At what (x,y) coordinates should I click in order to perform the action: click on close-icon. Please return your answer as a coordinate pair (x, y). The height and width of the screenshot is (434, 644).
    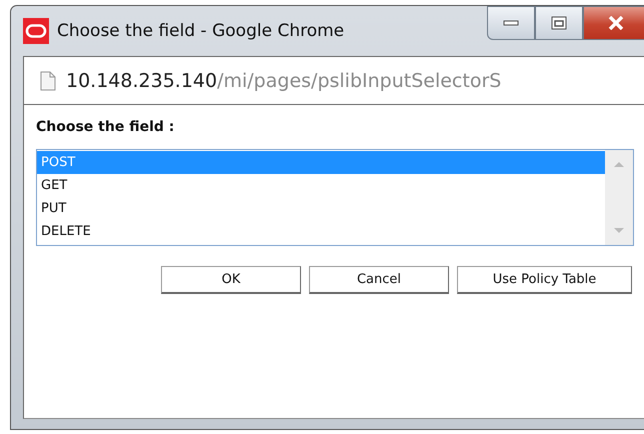
    Looking at the image, I should click on (616, 23).